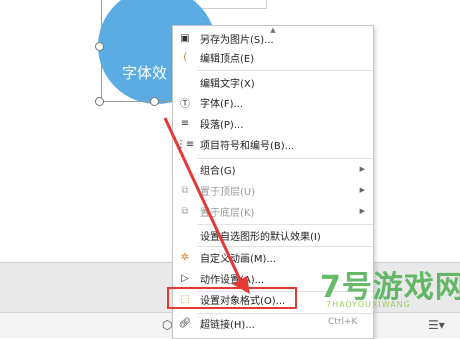  I want to click on resize-handle-bottom, so click(154, 101).